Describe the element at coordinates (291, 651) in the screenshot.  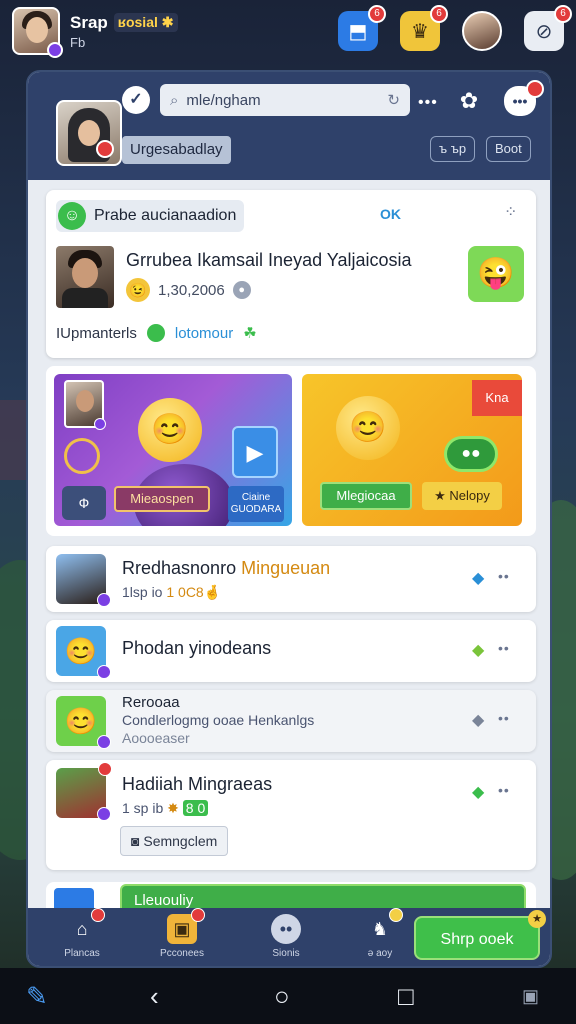
I see `list-item: 😊 Phodan yinodeans ◆ ••` at that location.